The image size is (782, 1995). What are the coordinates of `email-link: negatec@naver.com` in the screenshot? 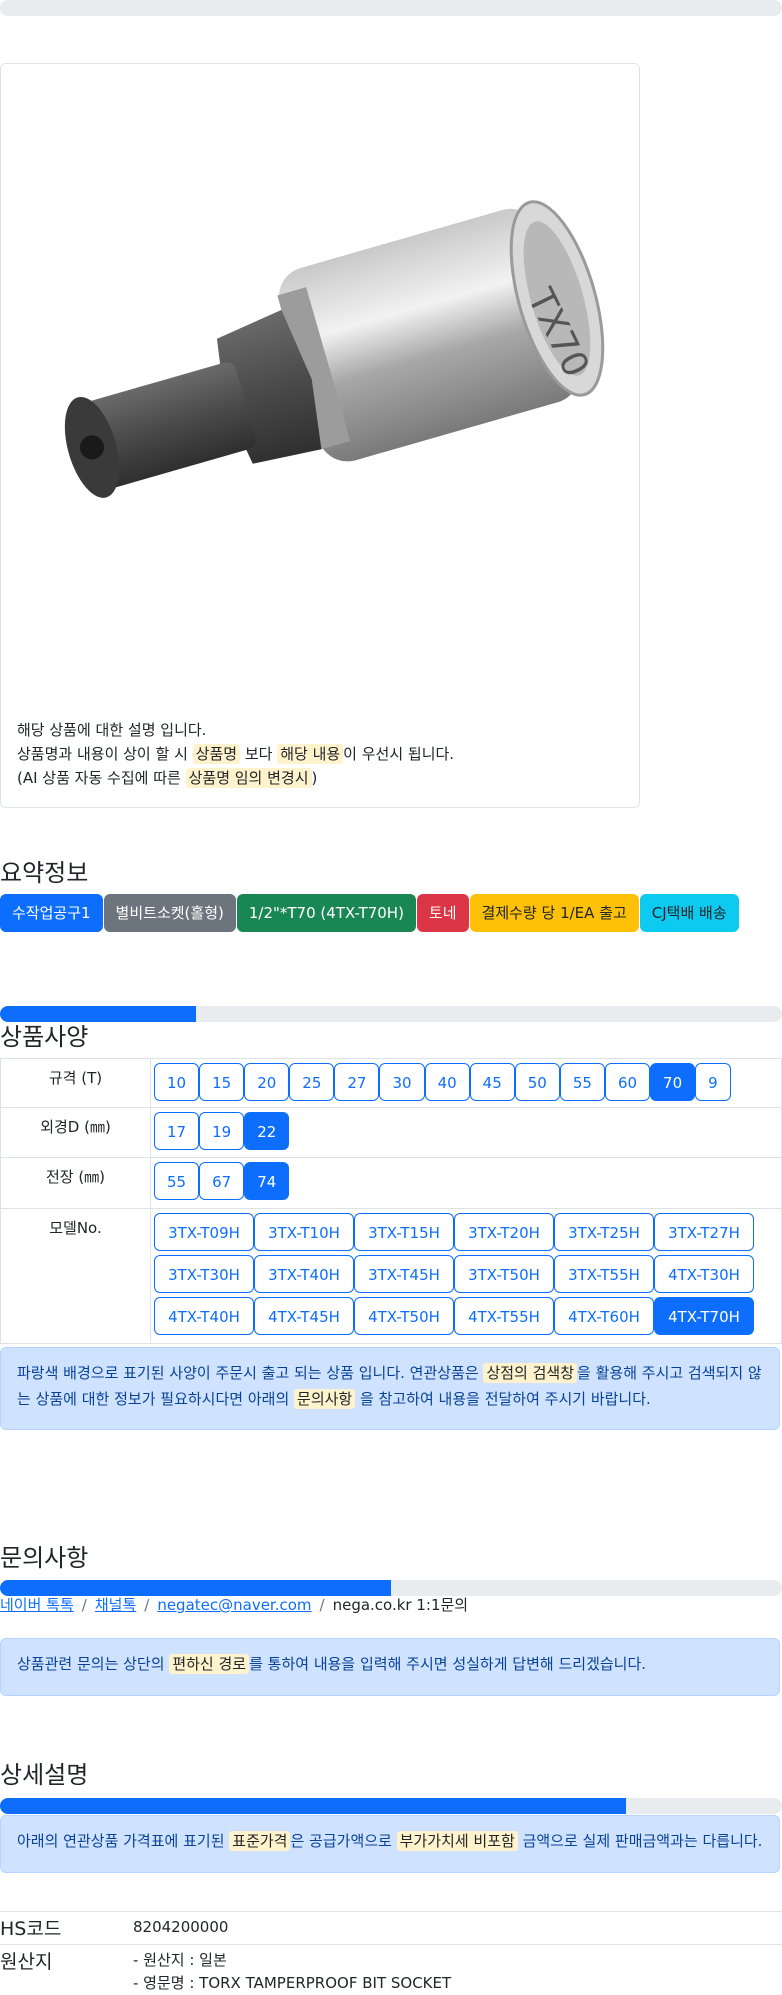 It's located at (234, 1605).